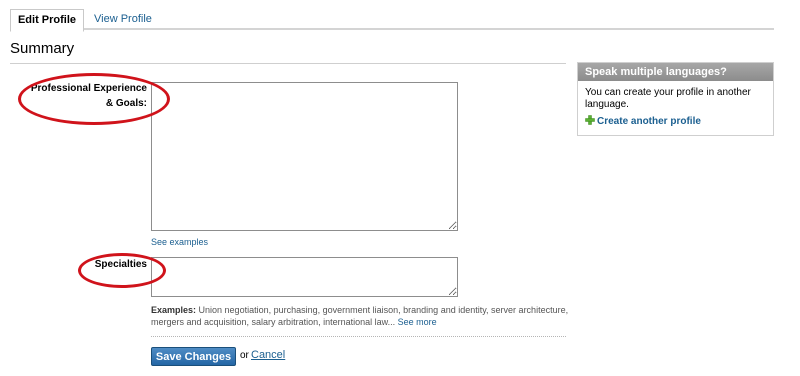 Image resolution: width=800 pixels, height=376 pixels. Describe the element at coordinates (675, 72) in the screenshot. I see `sidebar-title: Speak multiple languages?` at that location.